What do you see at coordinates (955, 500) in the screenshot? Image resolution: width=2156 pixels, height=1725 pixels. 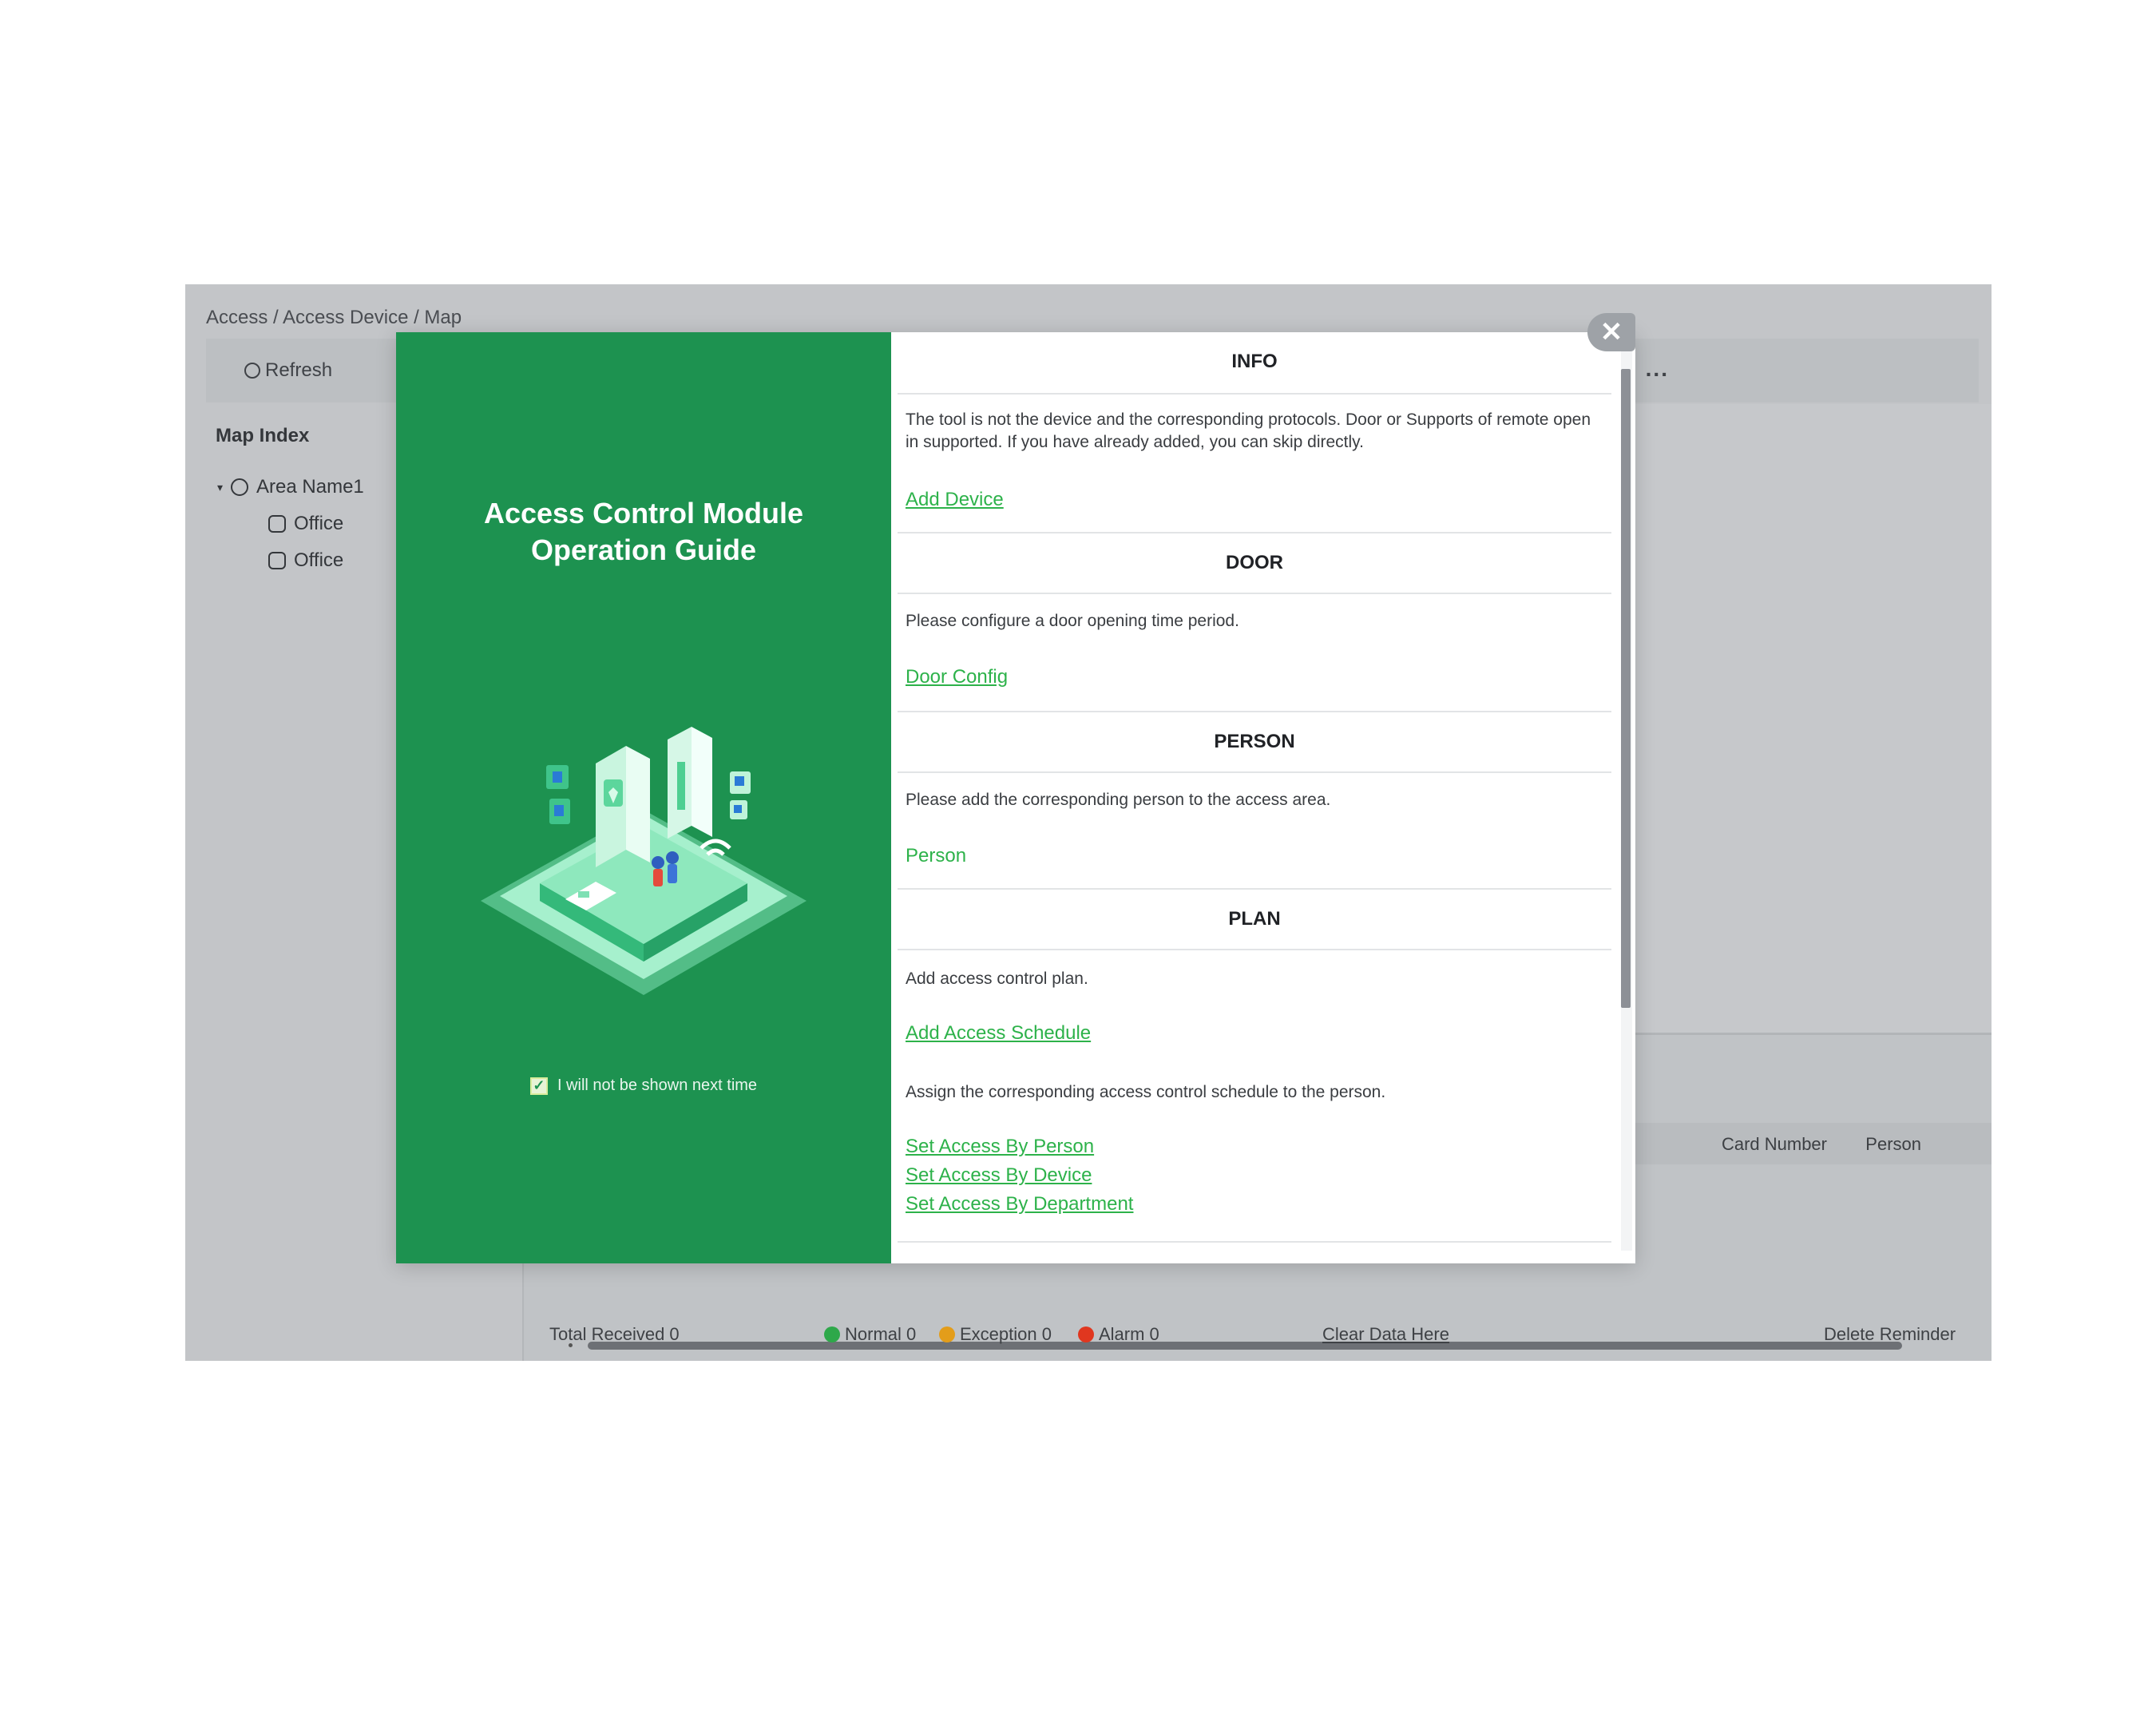 I see `add-device-link: Add Device` at bounding box center [955, 500].